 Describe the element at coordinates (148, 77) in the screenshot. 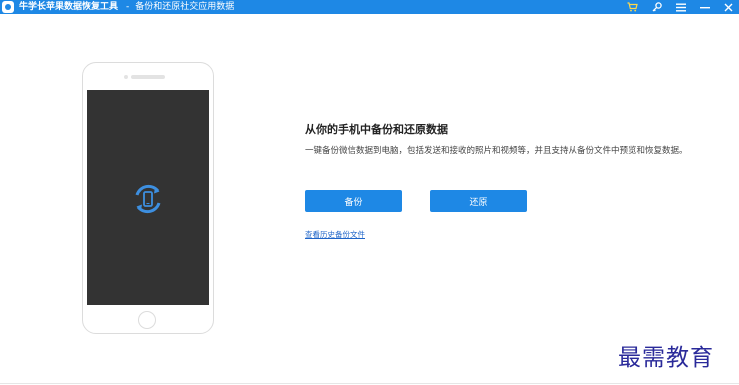

I see `phone-speaker` at that location.